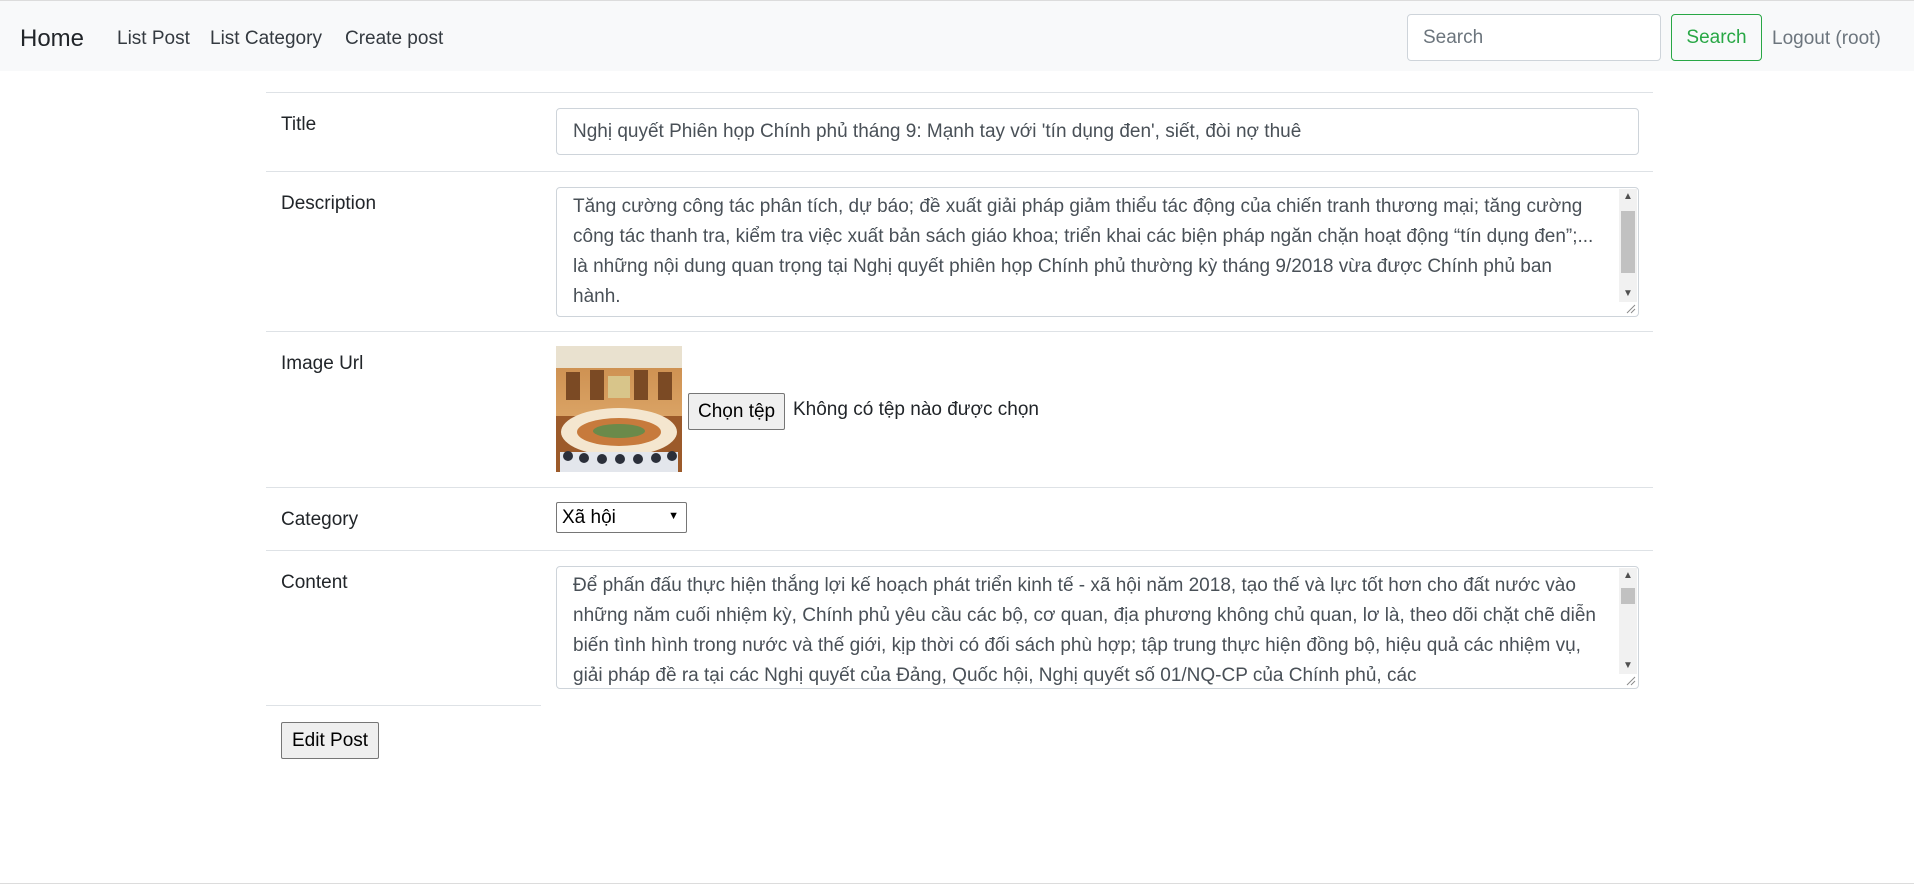  Describe the element at coordinates (737, 411) in the screenshot. I see `choose-file-button: Chọn tệp` at that location.